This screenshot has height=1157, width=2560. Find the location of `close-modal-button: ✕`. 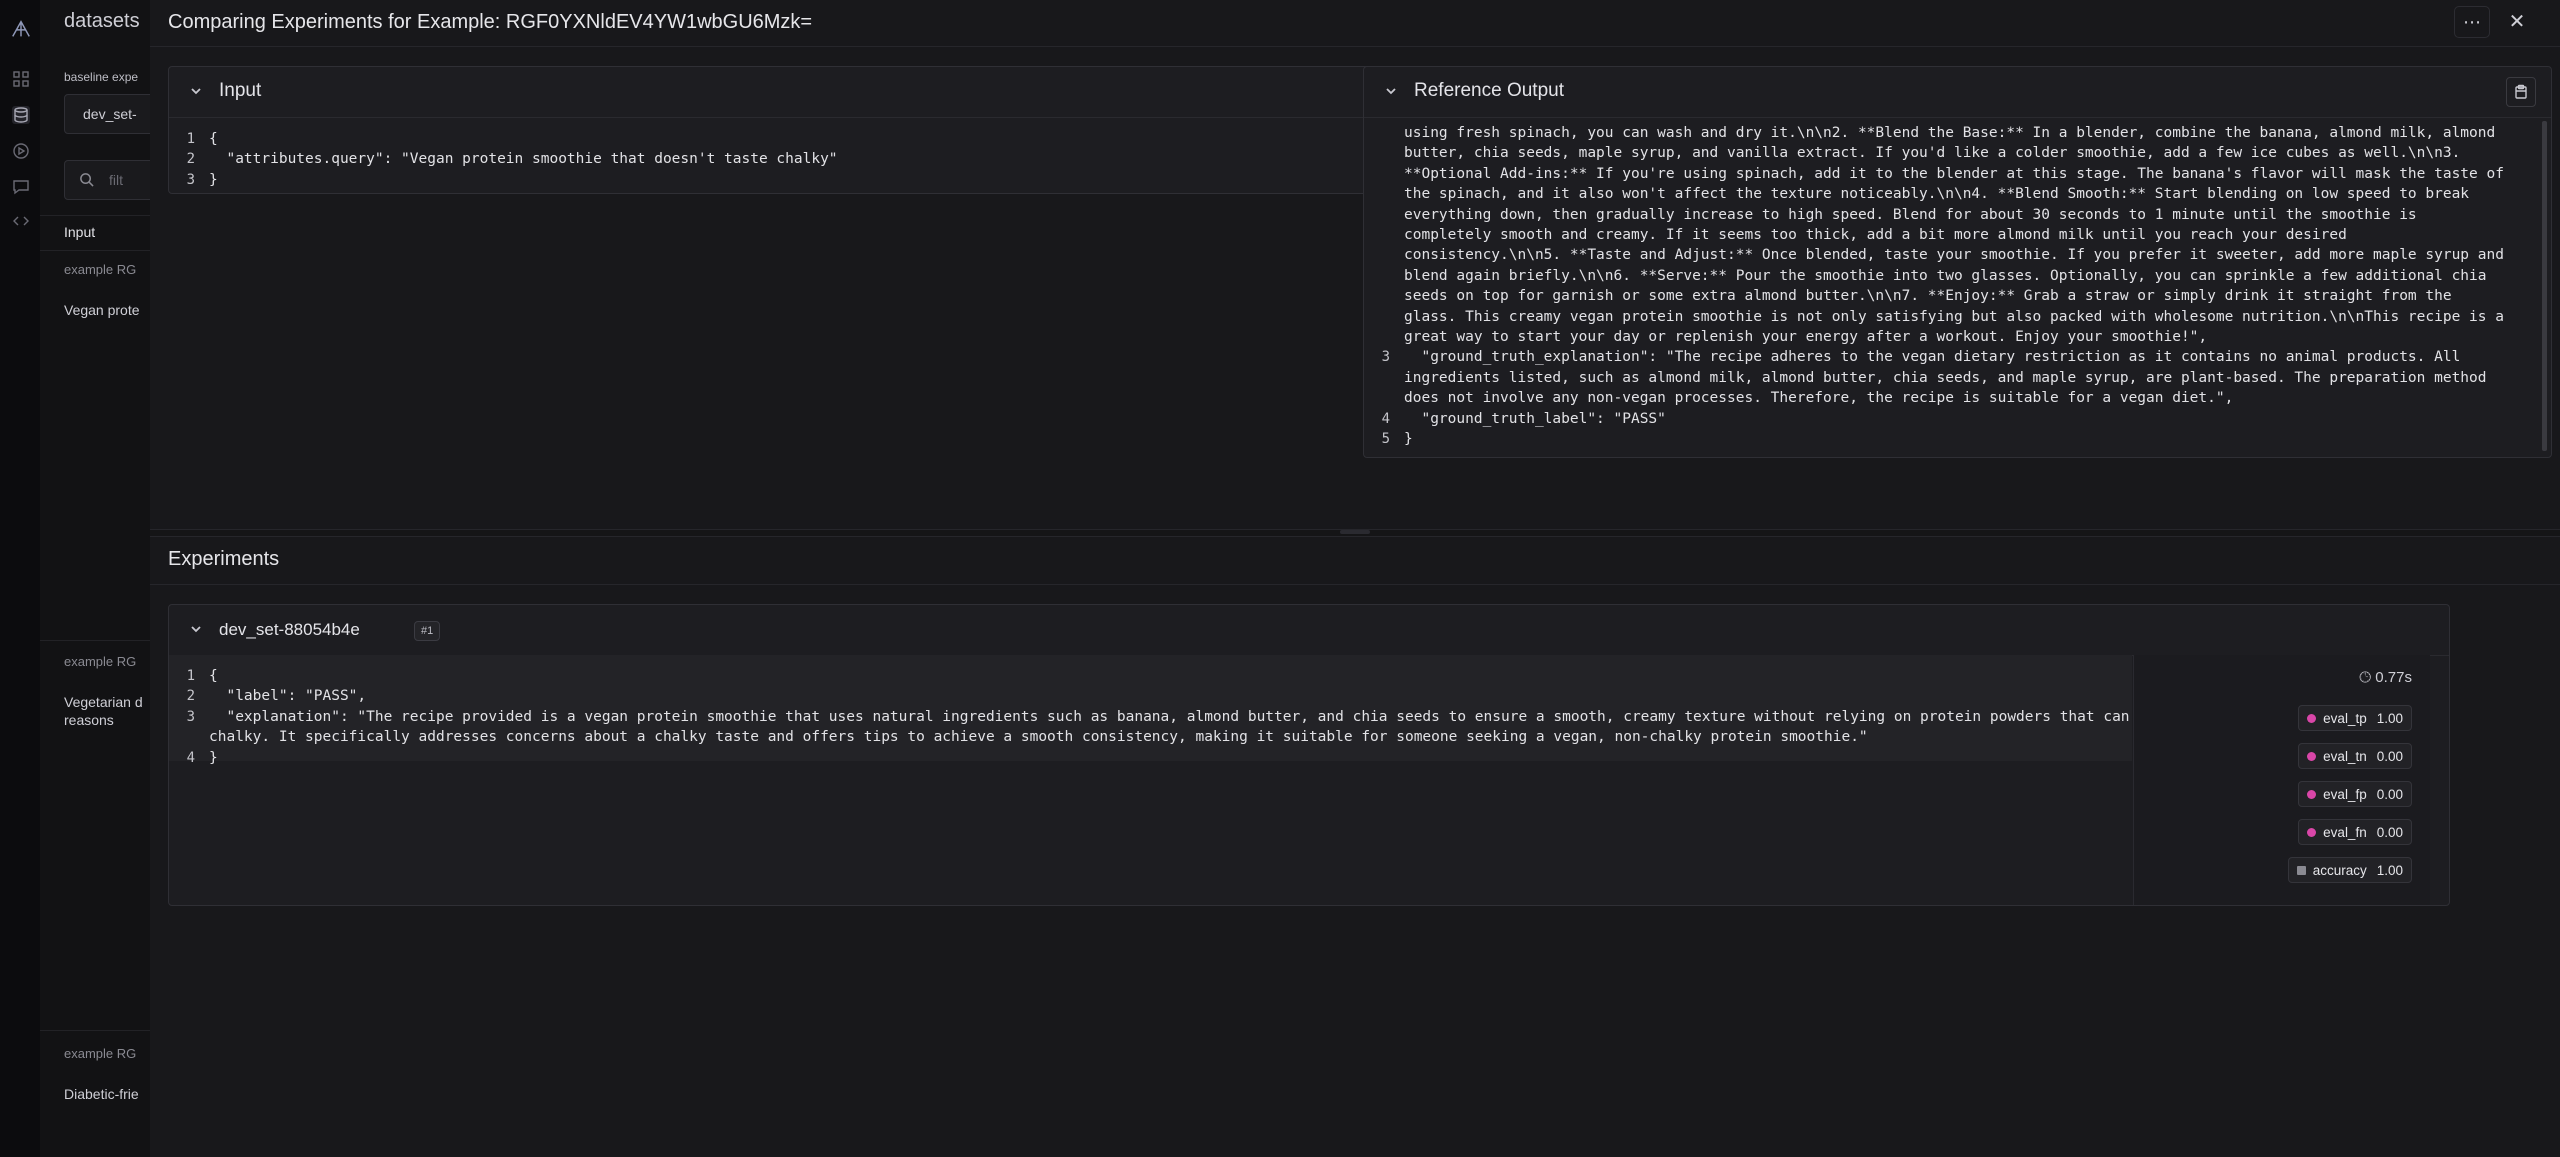

close-modal-button: ✕ is located at coordinates (2517, 21).